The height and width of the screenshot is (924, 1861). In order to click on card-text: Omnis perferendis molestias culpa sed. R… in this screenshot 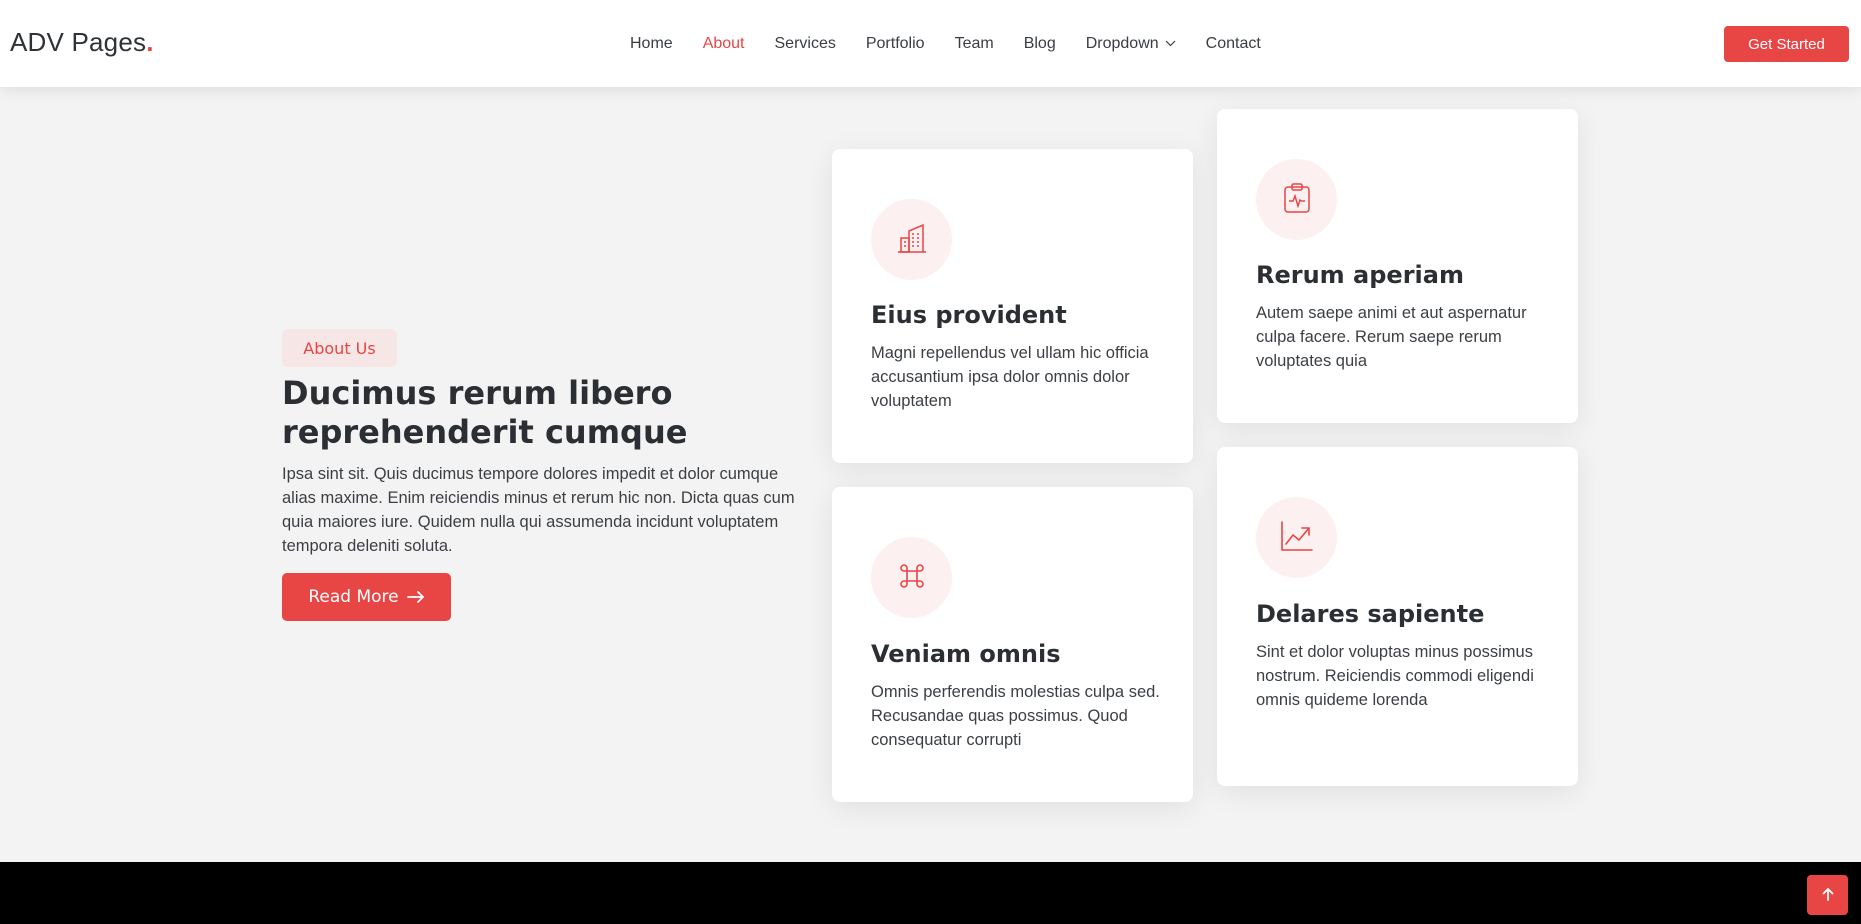, I will do `click(1015, 716)`.